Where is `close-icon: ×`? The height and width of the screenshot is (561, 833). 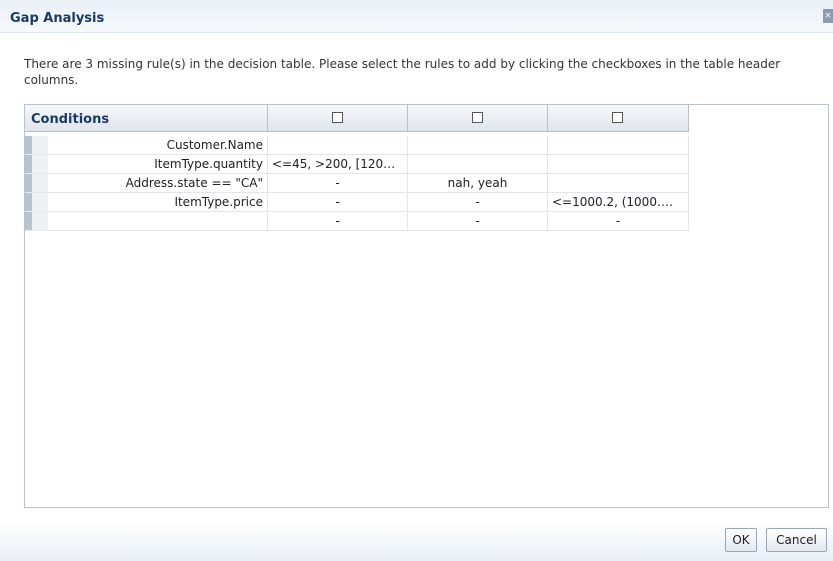
close-icon: × is located at coordinates (828, 16).